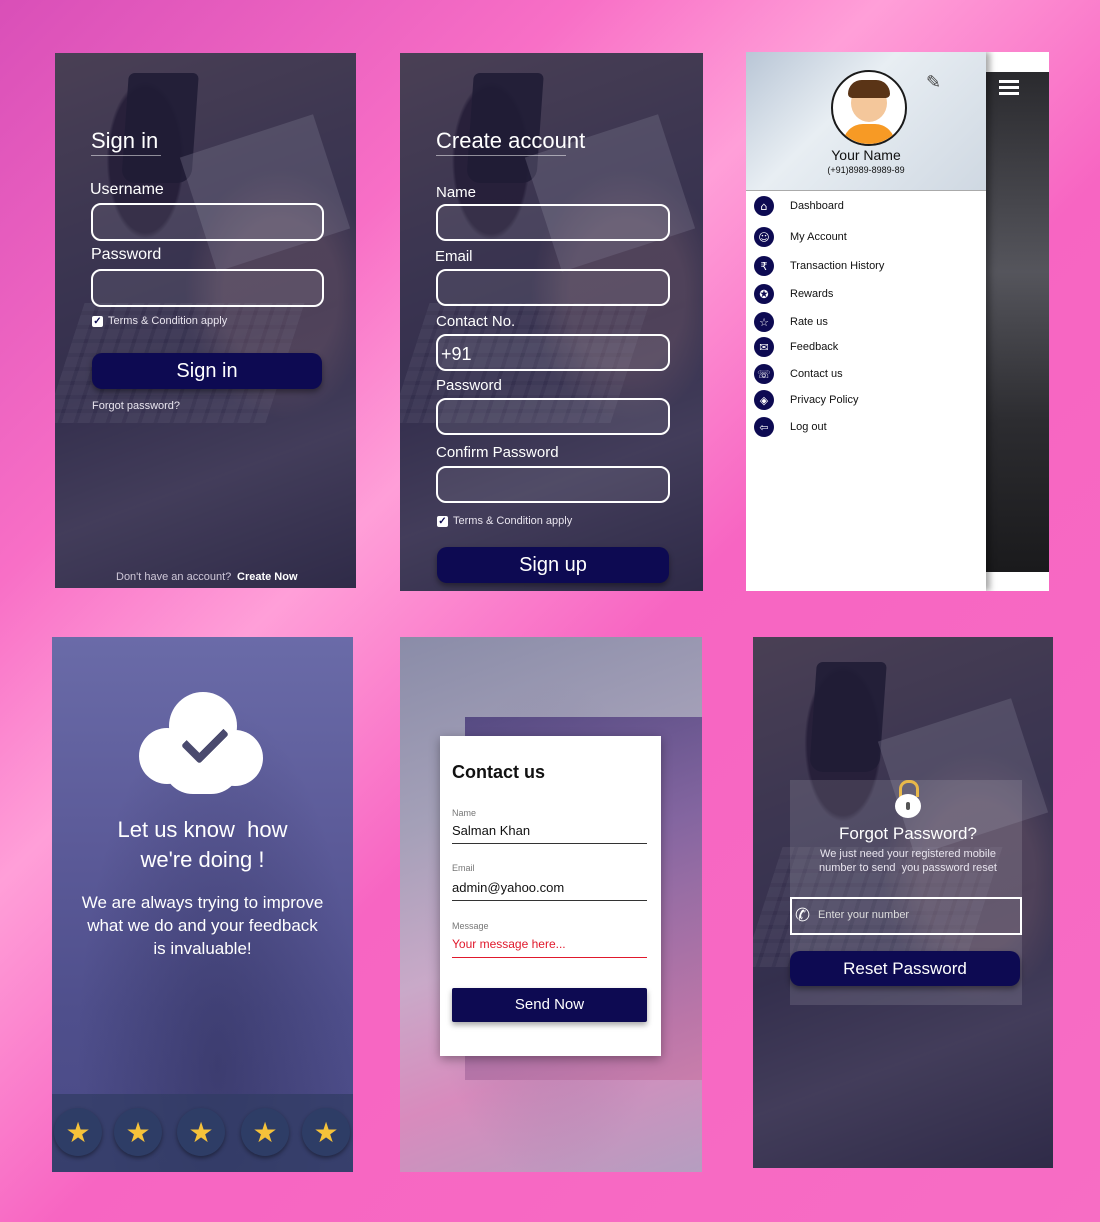  Describe the element at coordinates (553, 352) in the screenshot. I see `contact-input: +91` at that location.